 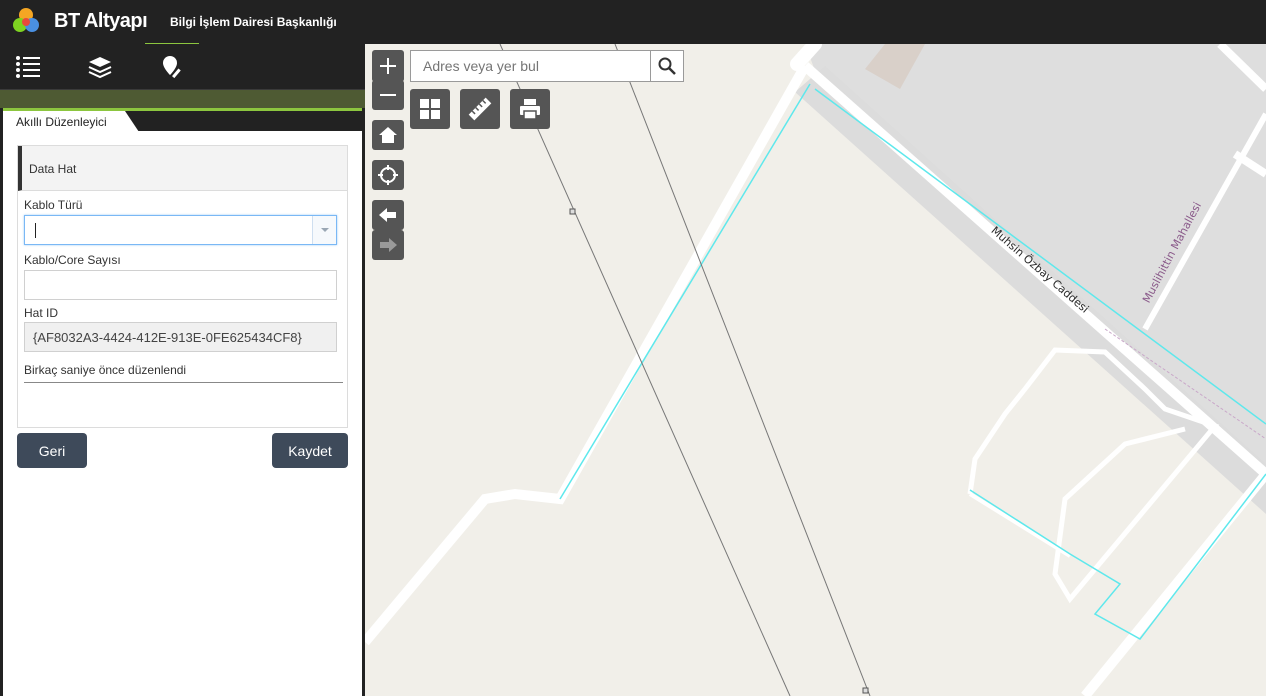 I want to click on locate-icon, so click(x=388, y=175).